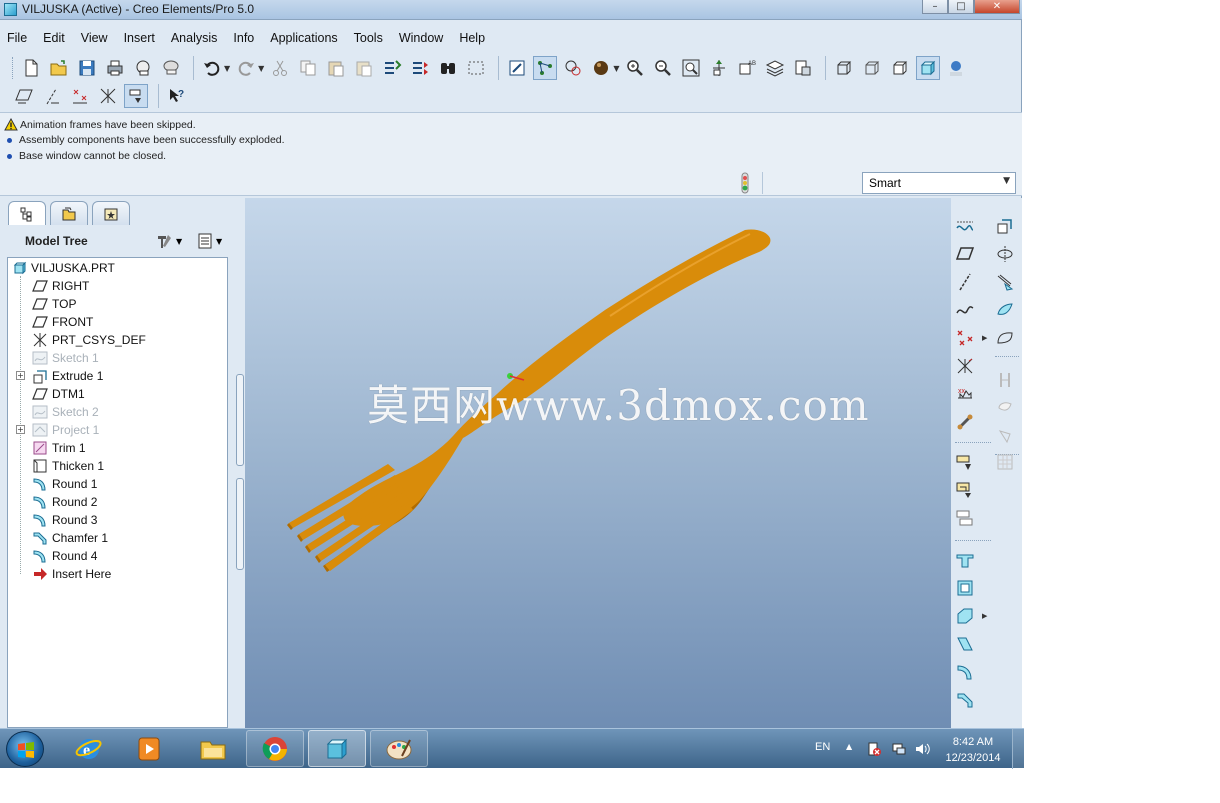 Image resolution: width=1220 pixels, height=803 pixels. I want to click on paste-icon, so click(336, 68).